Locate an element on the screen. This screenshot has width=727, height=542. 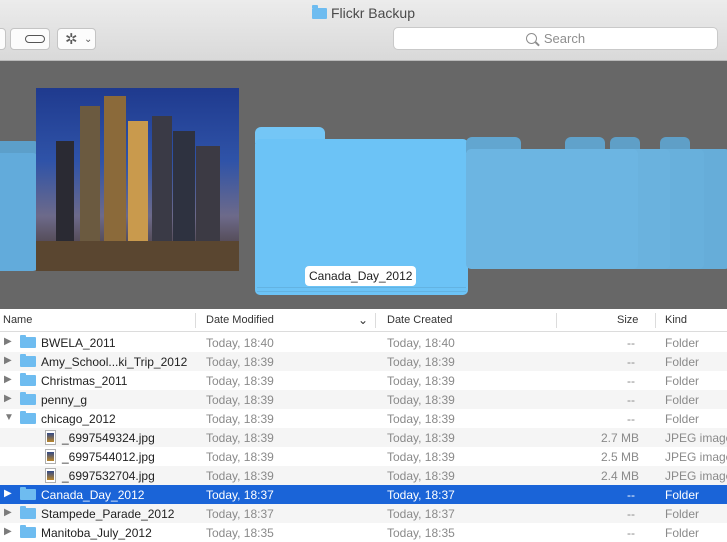
row-date-created: Today, 18:35 is located at coordinates (421, 533).